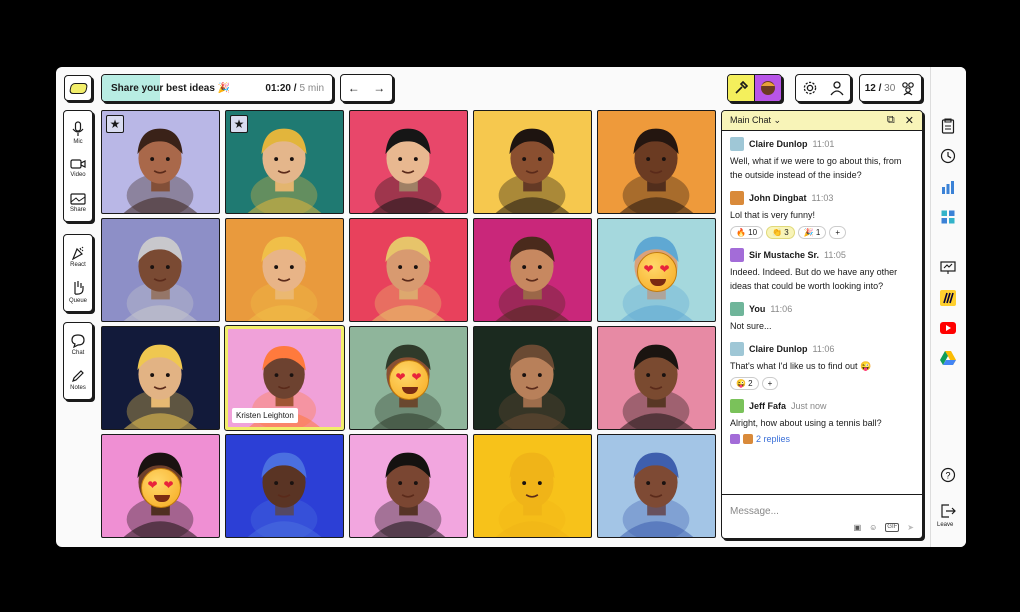  Describe the element at coordinates (948, 217) in the screenshot. I see `apps-grid-icon` at that location.